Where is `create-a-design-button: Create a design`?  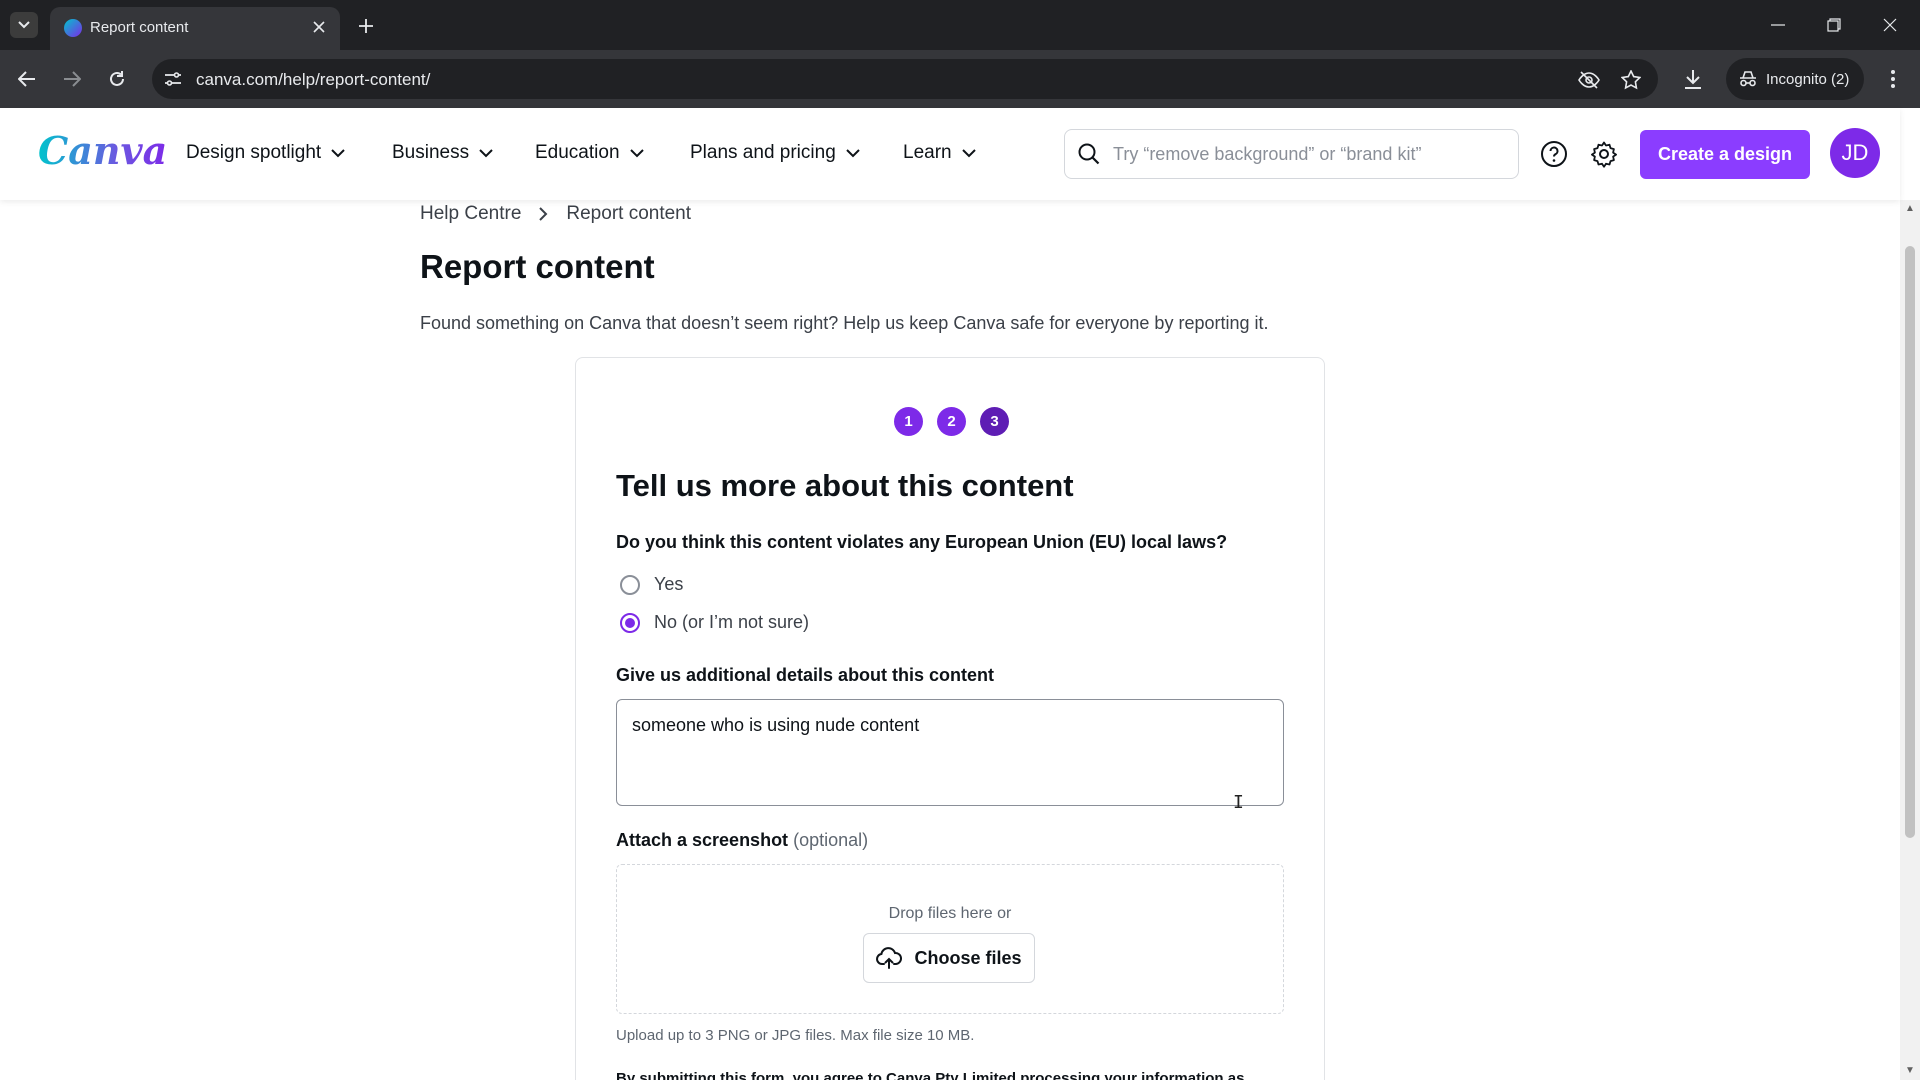 create-a-design-button: Create a design is located at coordinates (1725, 154).